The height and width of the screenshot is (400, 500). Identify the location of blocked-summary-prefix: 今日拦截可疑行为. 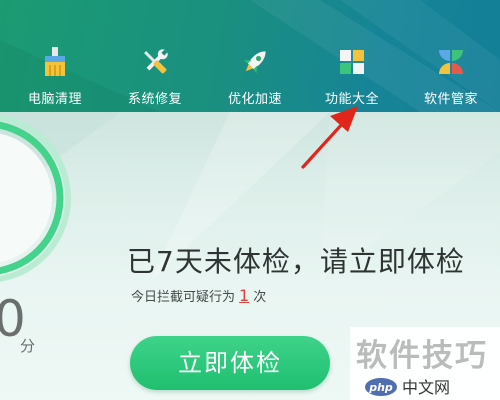
(183, 297).